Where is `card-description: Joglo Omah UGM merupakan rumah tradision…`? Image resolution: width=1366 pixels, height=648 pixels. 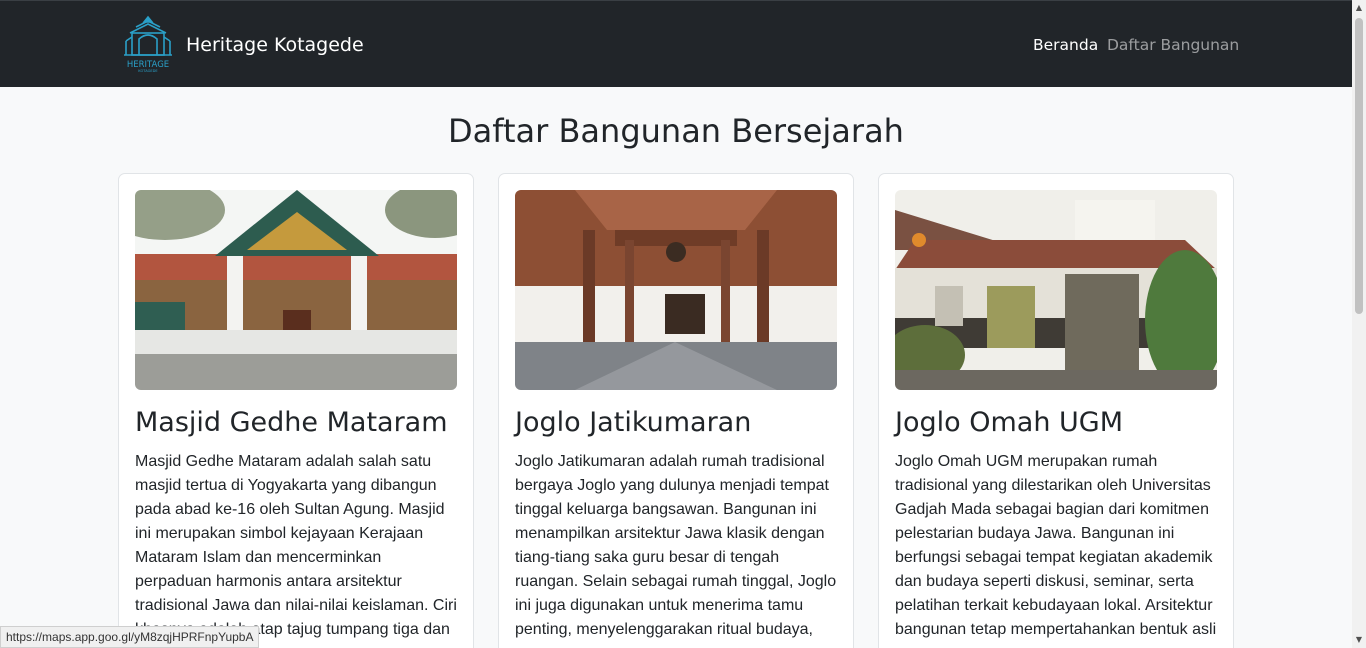
card-description: Joglo Omah UGM merupakan rumah tradision… is located at coordinates (1056, 545).